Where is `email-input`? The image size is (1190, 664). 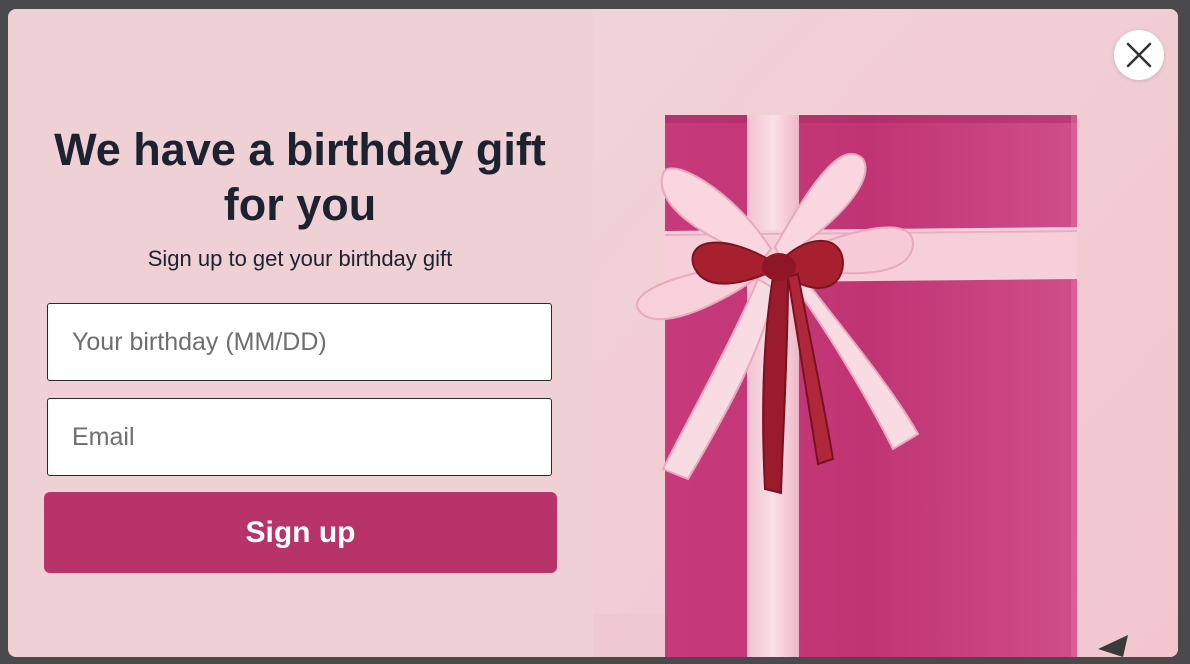
email-input is located at coordinates (299, 437).